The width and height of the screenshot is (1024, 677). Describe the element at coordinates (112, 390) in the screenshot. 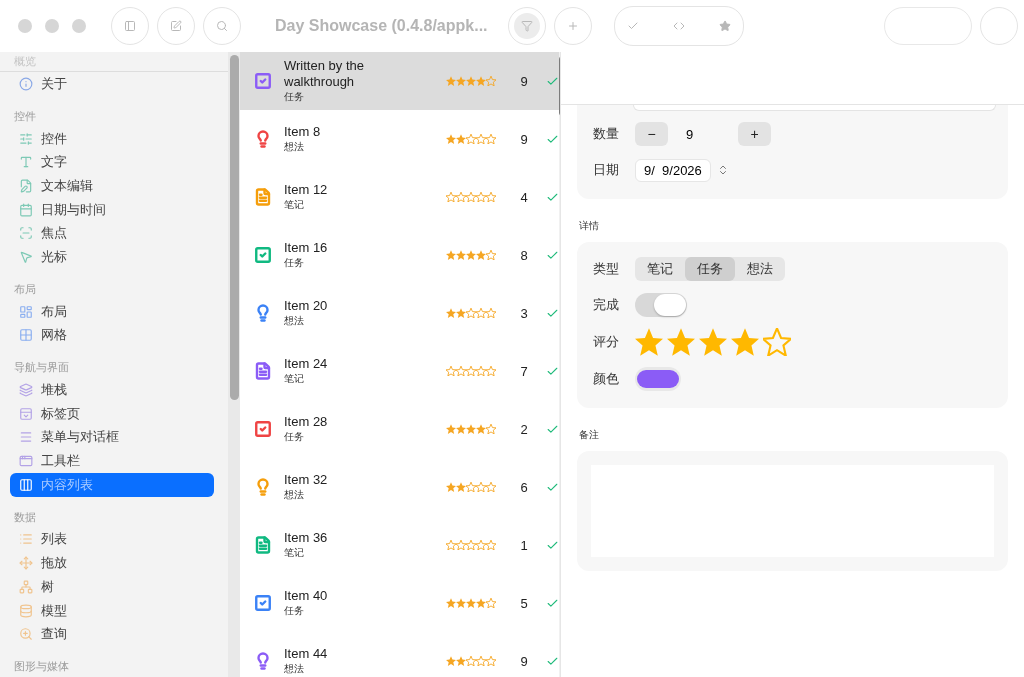

I see `sidebar-item: 堆栈` at that location.